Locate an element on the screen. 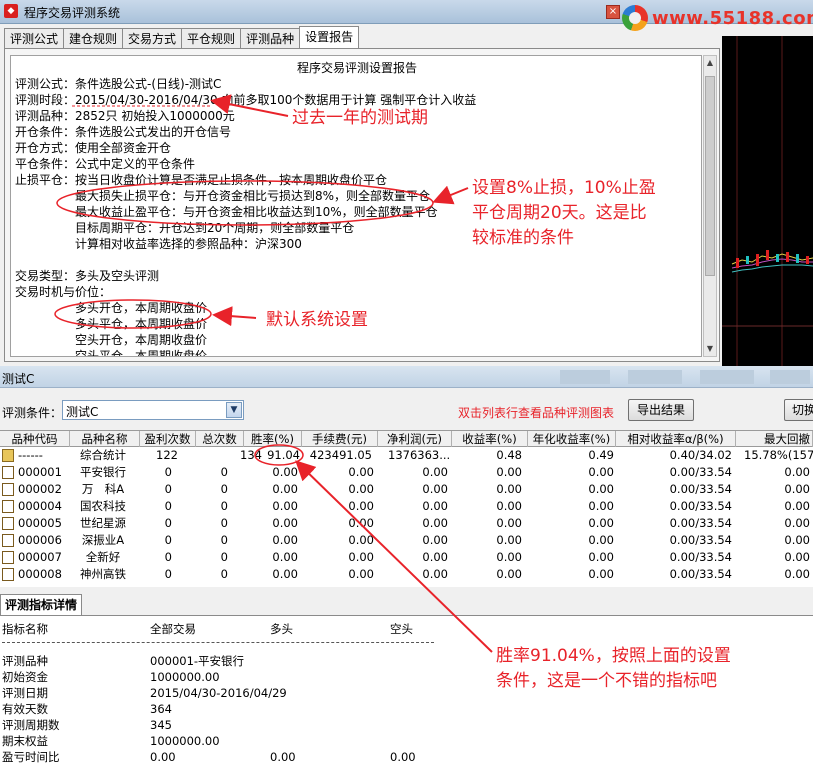 The image size is (813, 766). detail-header-metric: 指标名称 is located at coordinates (25, 629).